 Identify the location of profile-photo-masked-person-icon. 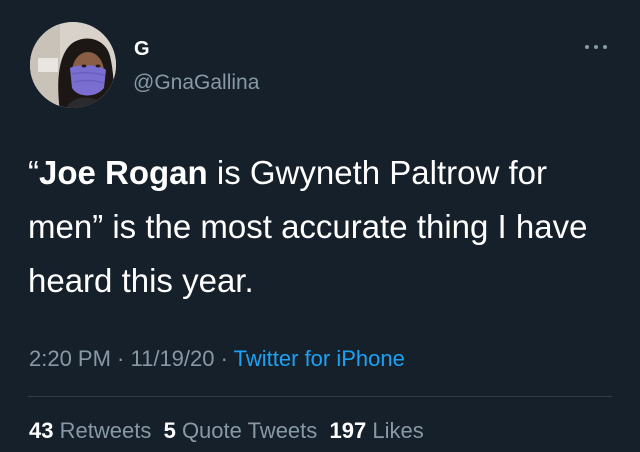
(73, 65).